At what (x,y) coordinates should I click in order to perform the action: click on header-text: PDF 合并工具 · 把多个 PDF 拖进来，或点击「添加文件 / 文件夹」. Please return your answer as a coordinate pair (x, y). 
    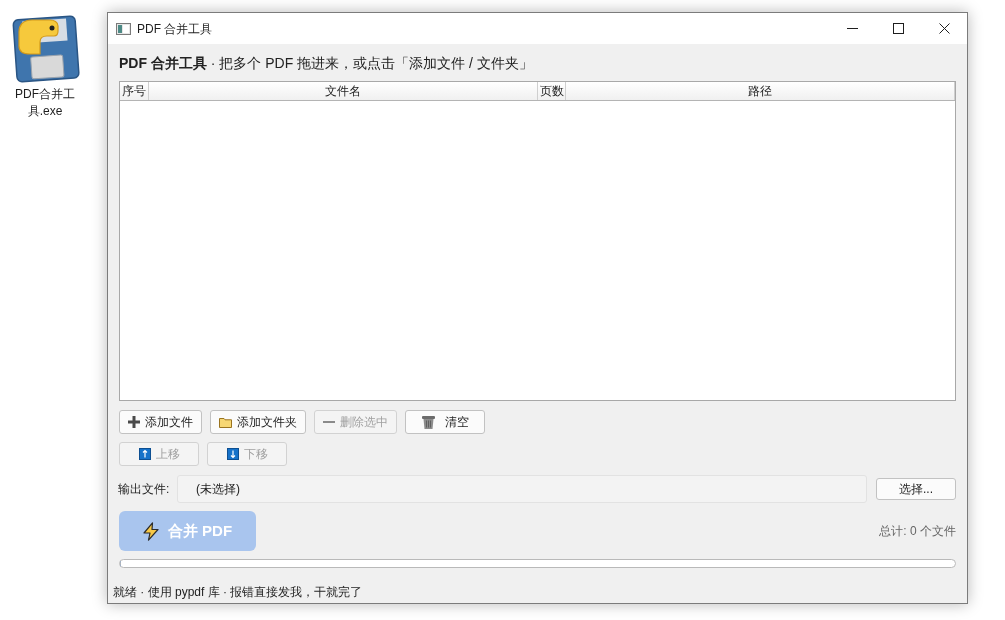
    Looking at the image, I should click on (326, 63).